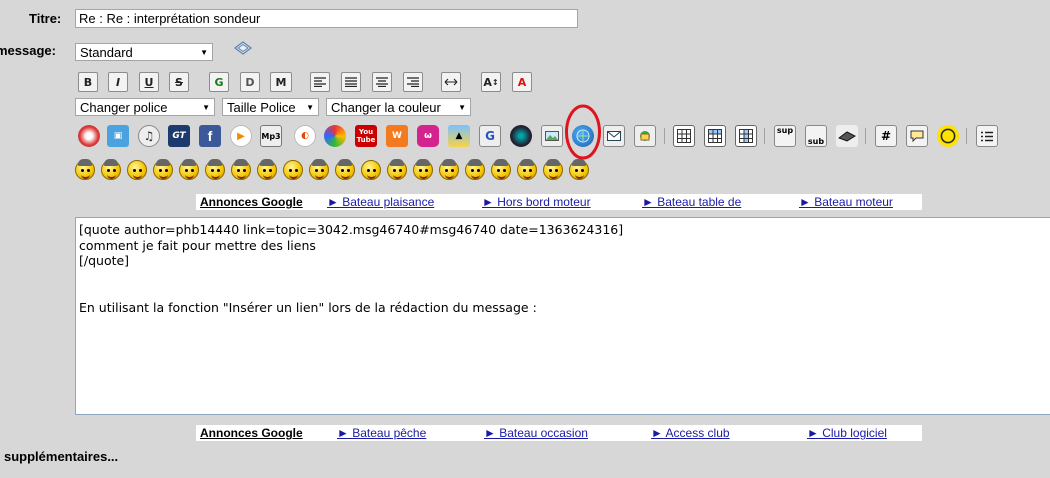 The height and width of the screenshot is (478, 1050). What do you see at coordinates (846, 202) in the screenshot?
I see `ad-link: ► Bateau moteur` at bounding box center [846, 202].